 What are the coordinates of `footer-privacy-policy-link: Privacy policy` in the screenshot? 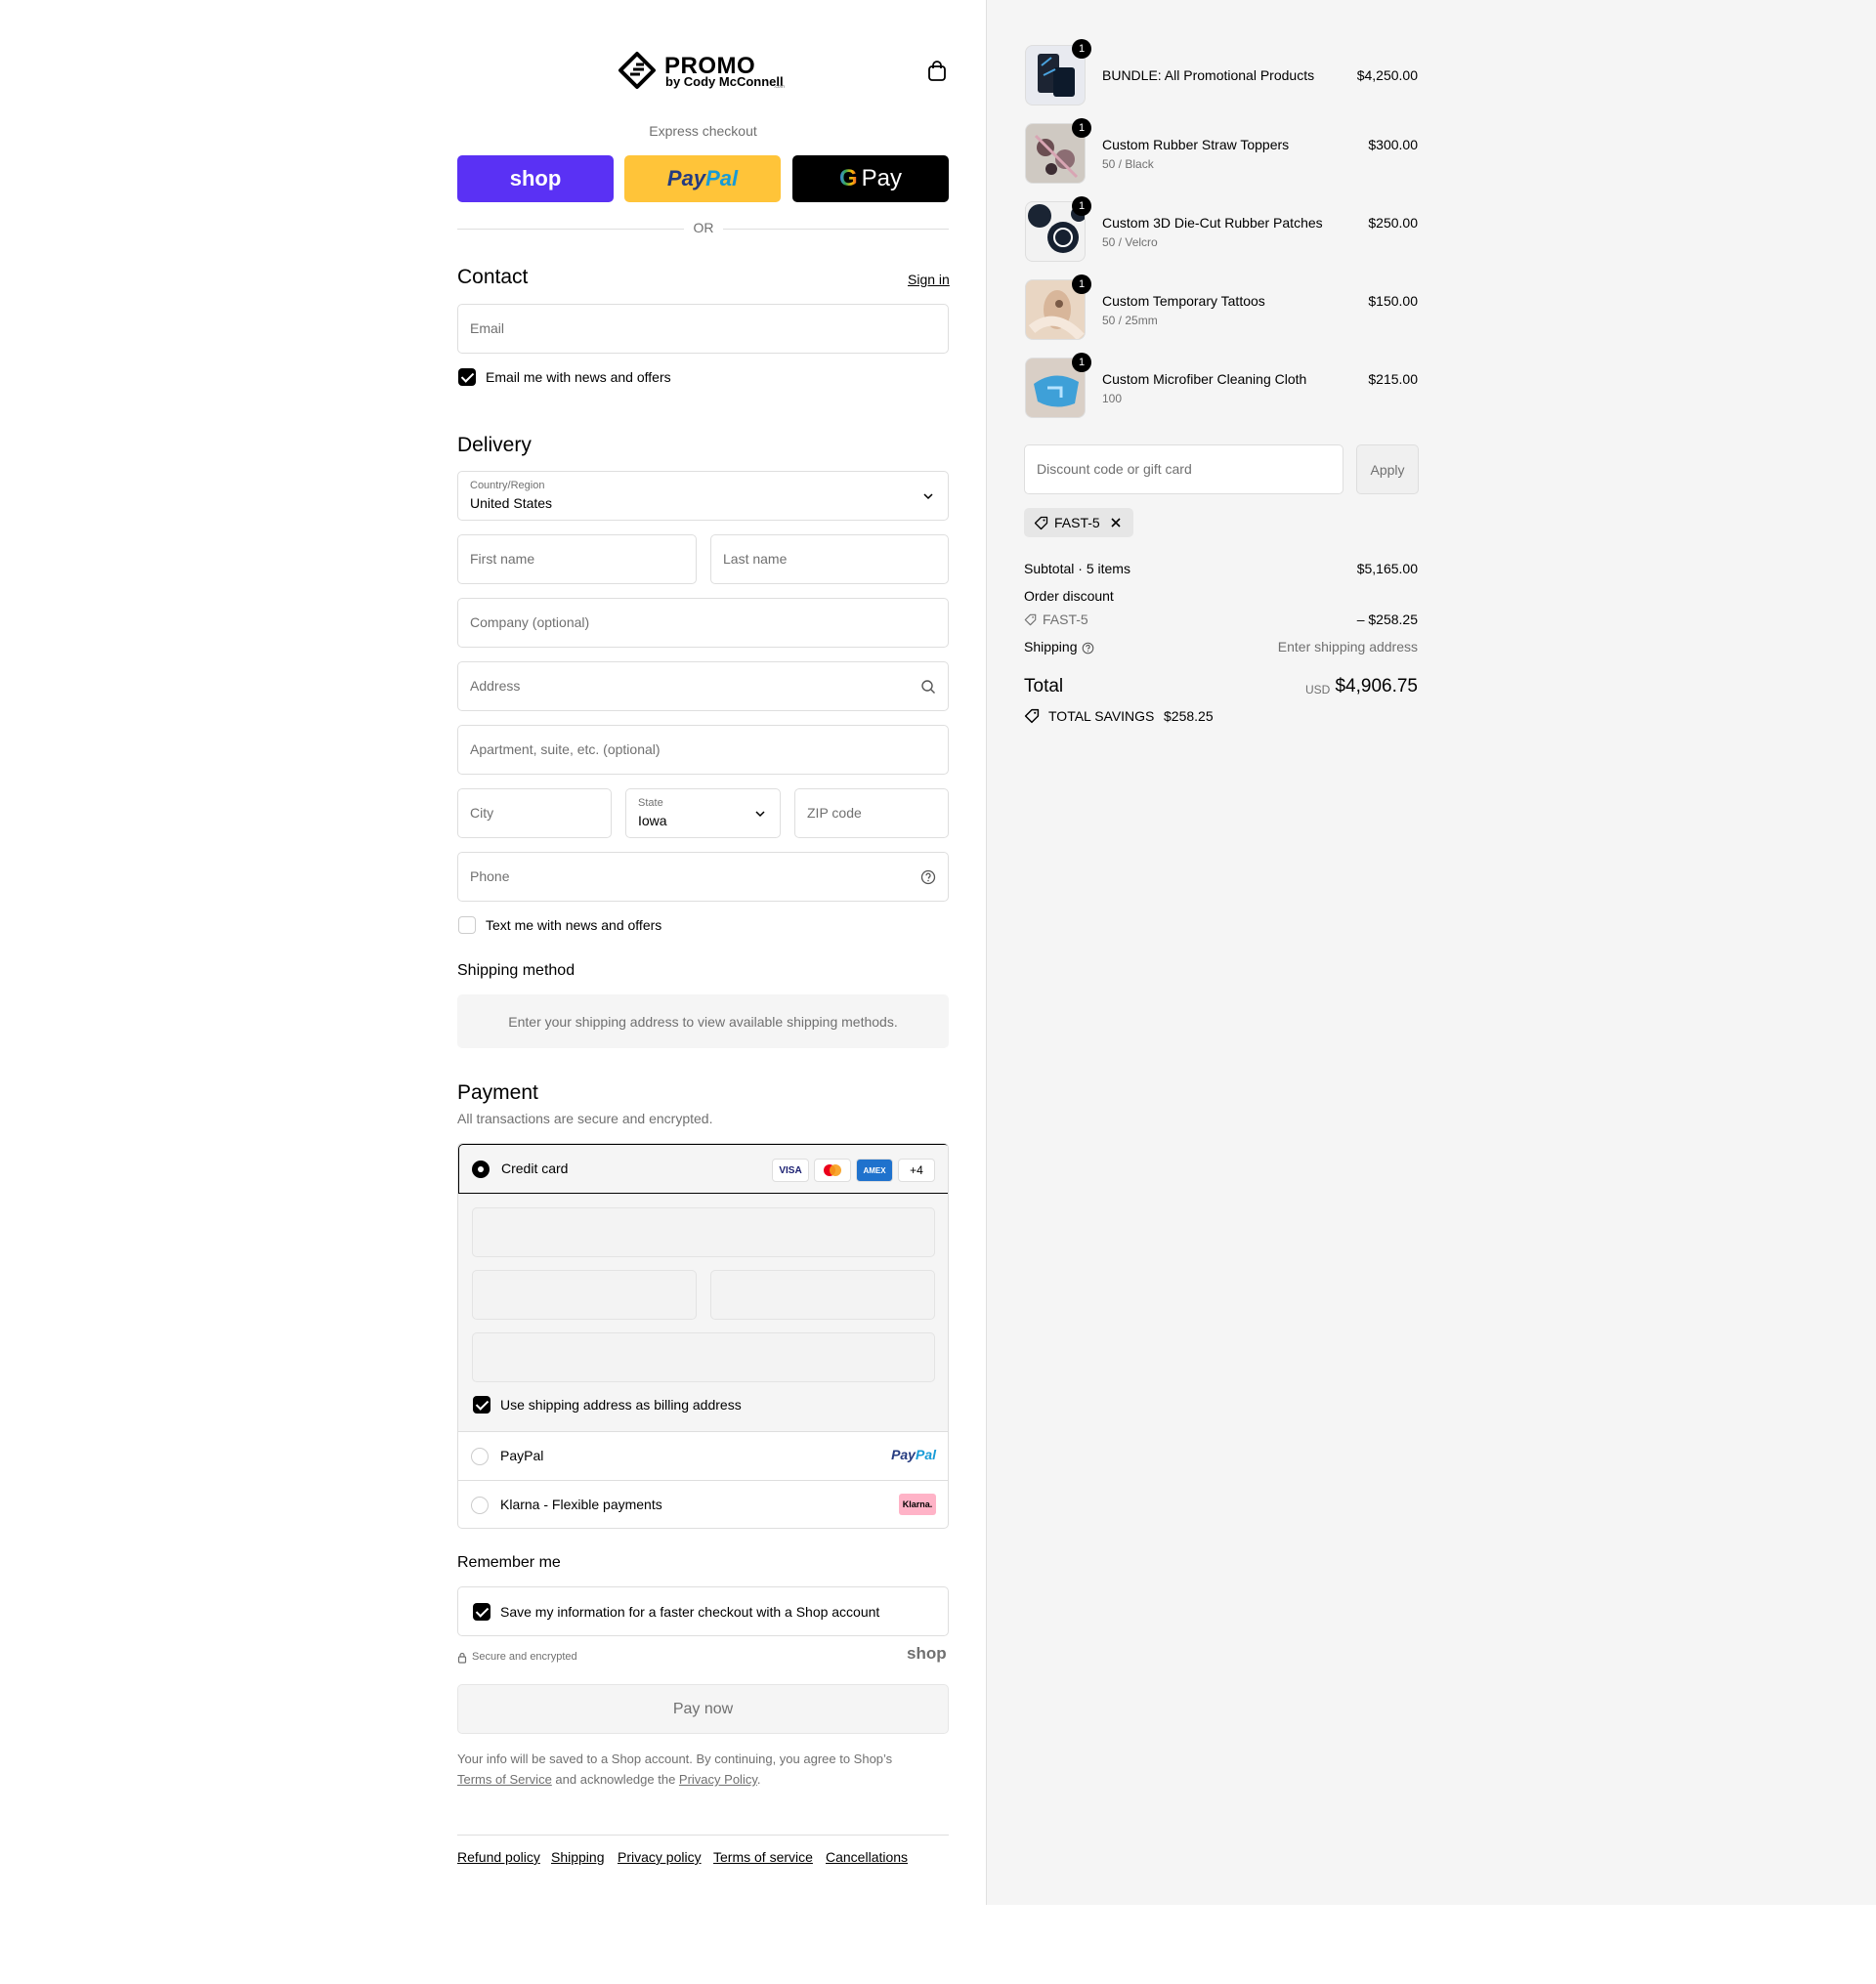 It's located at (660, 1857).